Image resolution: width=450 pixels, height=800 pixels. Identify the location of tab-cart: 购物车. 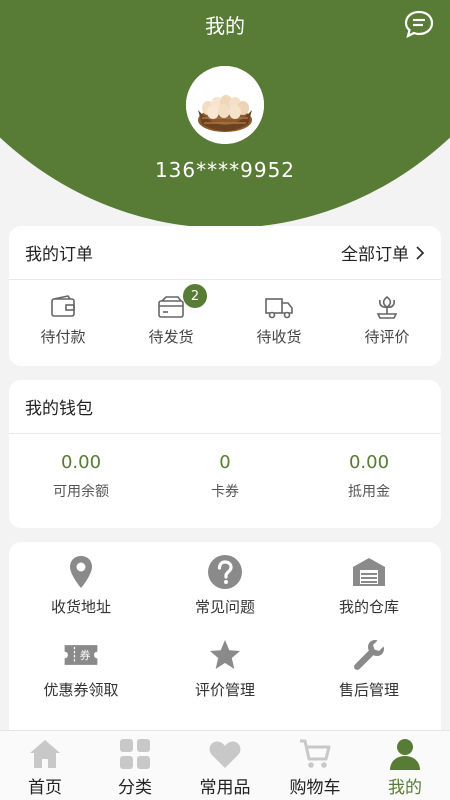
(315, 765).